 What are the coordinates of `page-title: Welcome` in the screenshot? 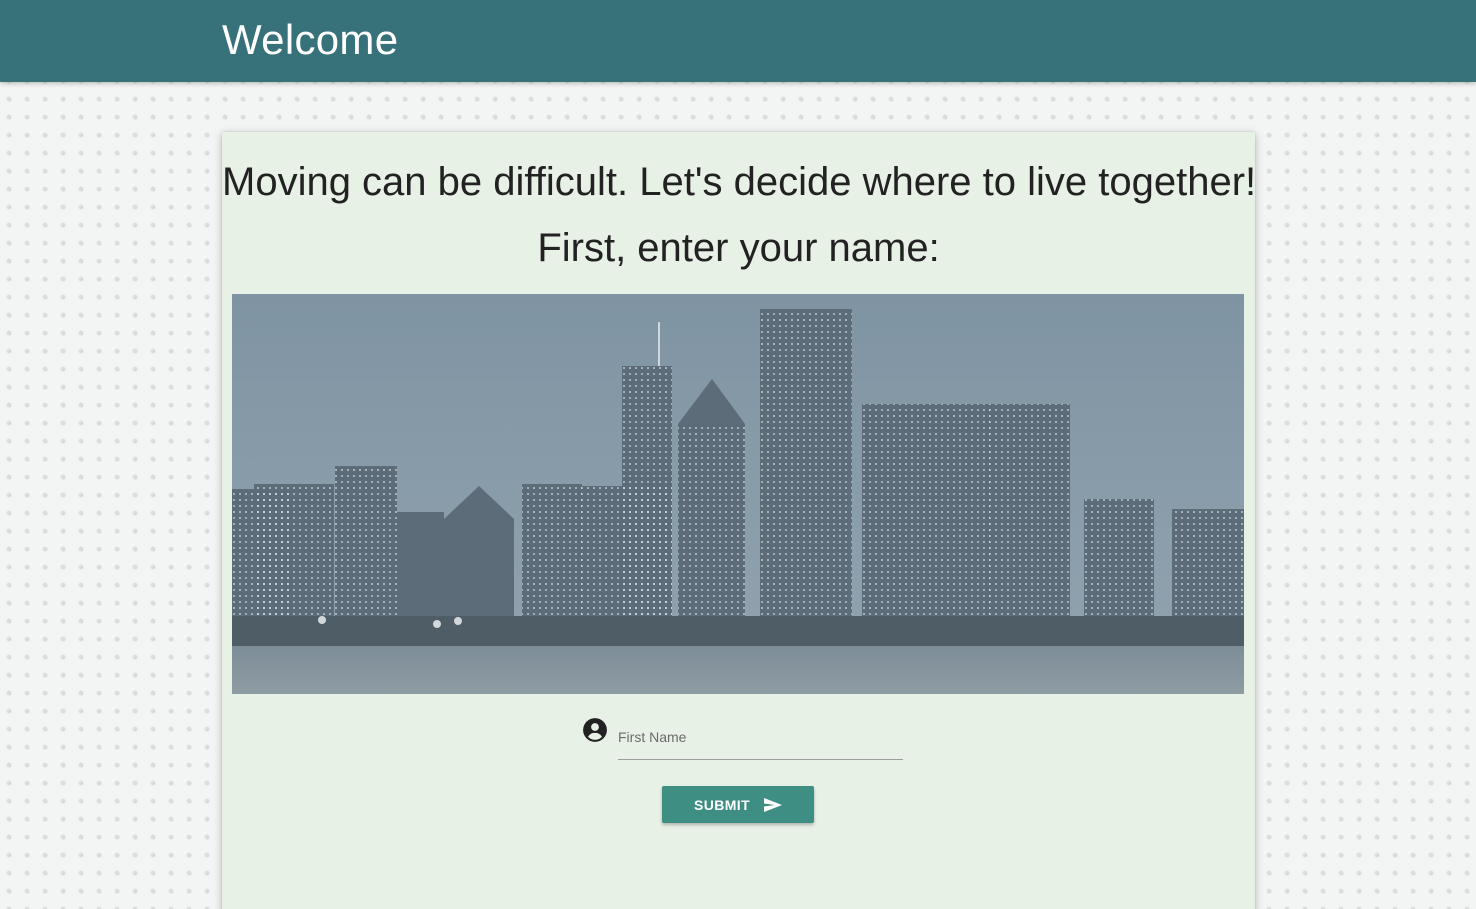 It's located at (310, 39).